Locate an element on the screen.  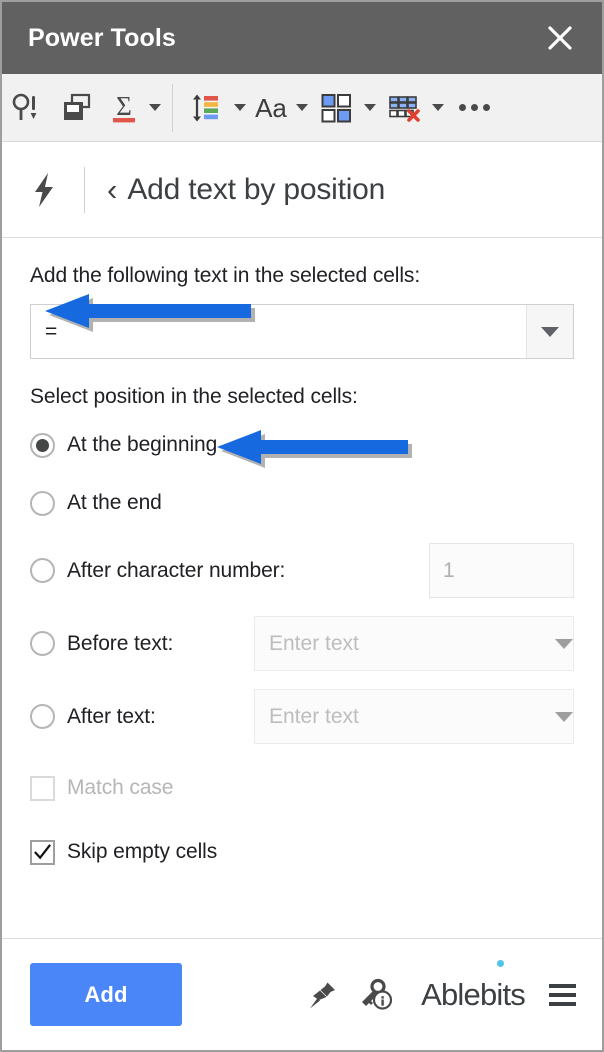
toolbar-item-clear is located at coordinates (404, 107).